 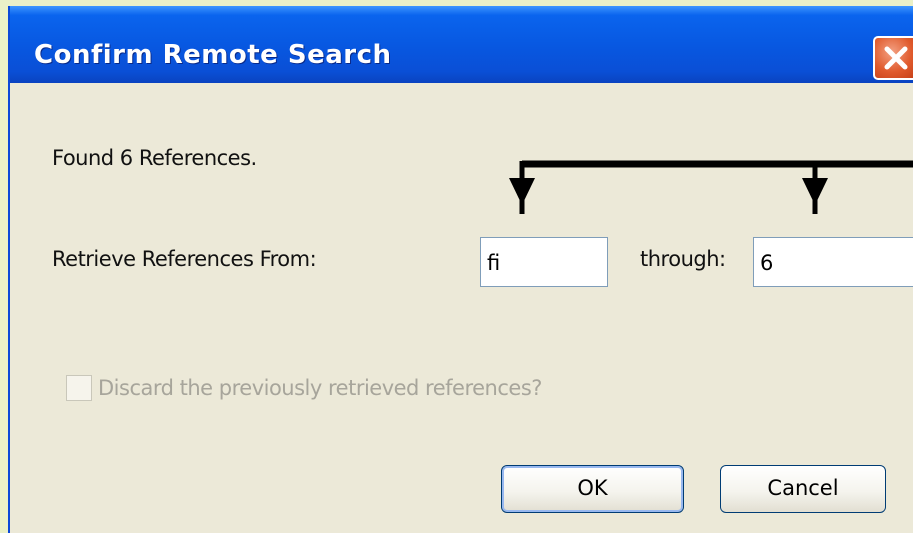 I want to click on arrow-annotation-icon, so click(x=711, y=187).